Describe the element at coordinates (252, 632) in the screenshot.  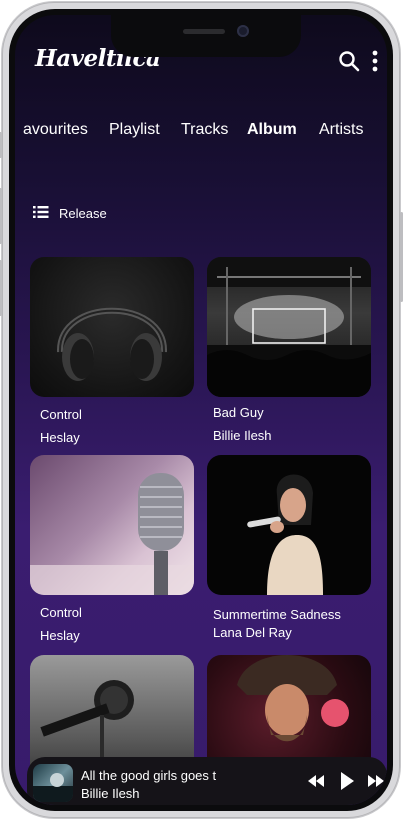
I see `album-artist: Lana Del Ray` at that location.